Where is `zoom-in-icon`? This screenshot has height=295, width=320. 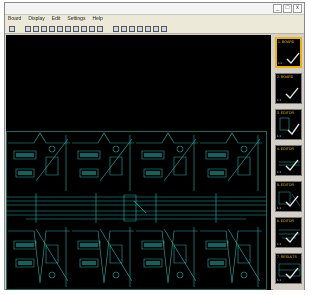
zoom-in-icon is located at coordinates (84, 28).